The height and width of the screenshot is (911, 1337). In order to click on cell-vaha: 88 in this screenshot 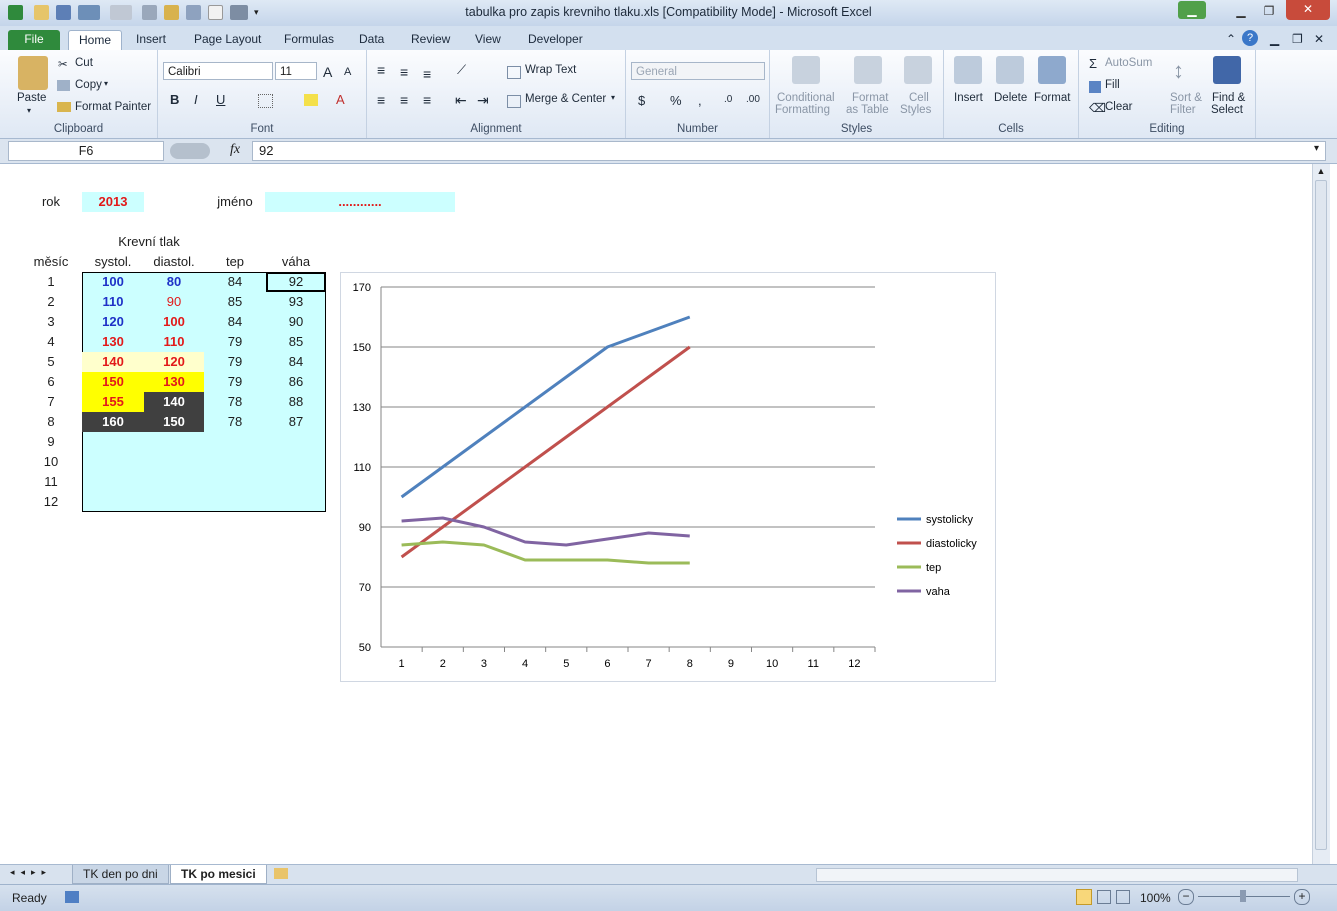, I will do `click(296, 402)`.